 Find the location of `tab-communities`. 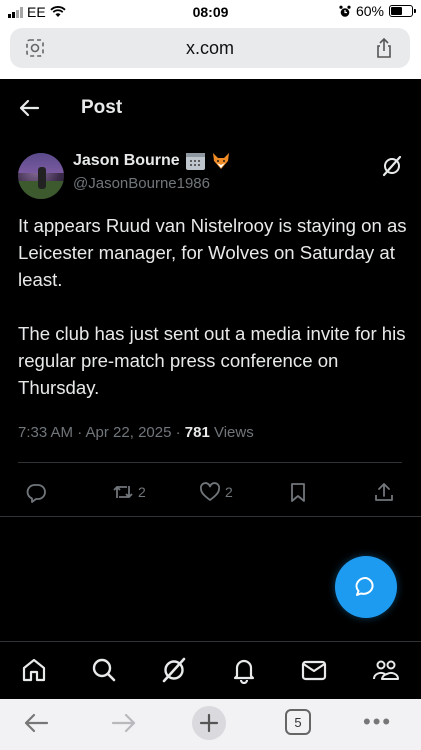

tab-communities is located at coordinates (386, 670).